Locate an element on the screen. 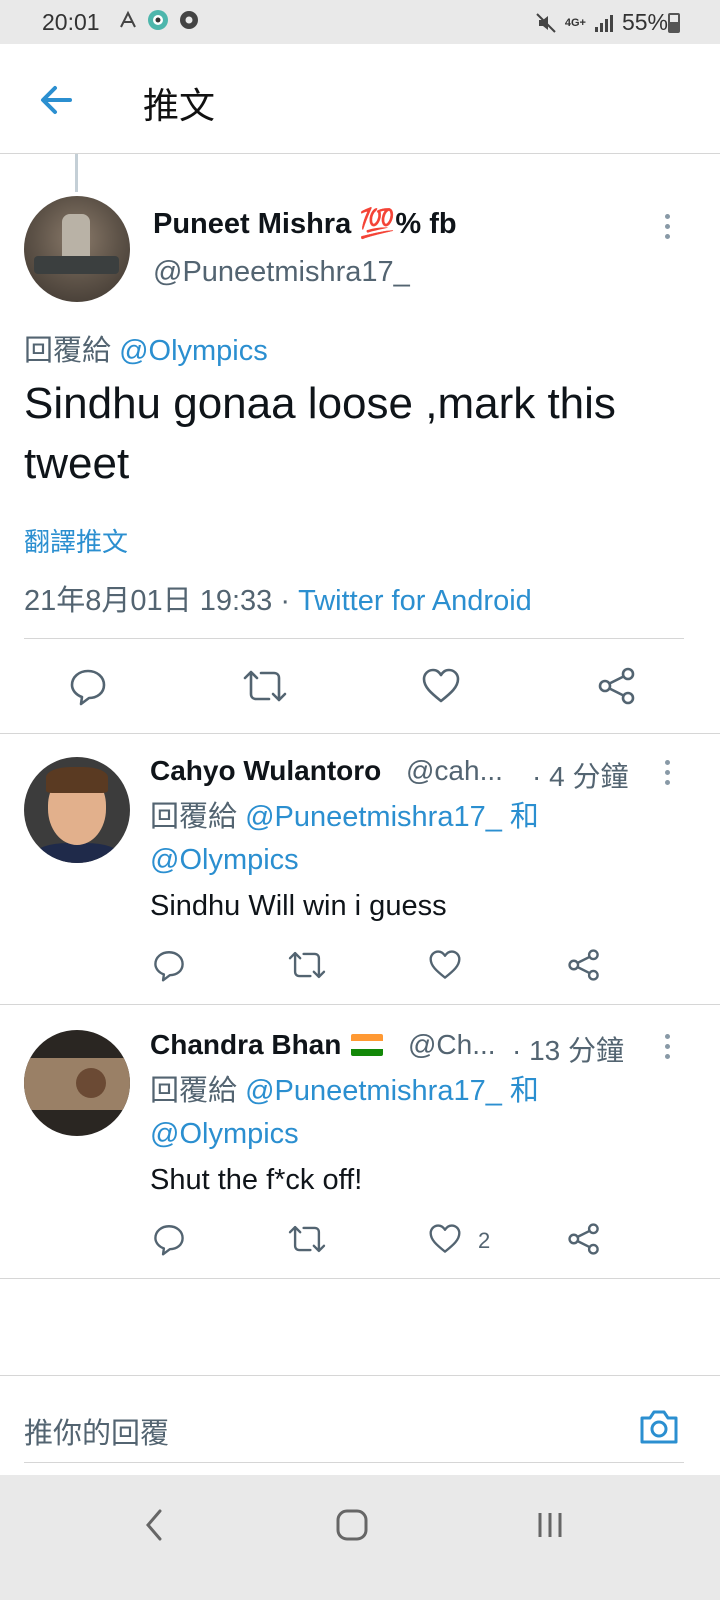 The height and width of the screenshot is (1600, 720). author-handle: @Puneetmishra17_ is located at coordinates (281, 272).